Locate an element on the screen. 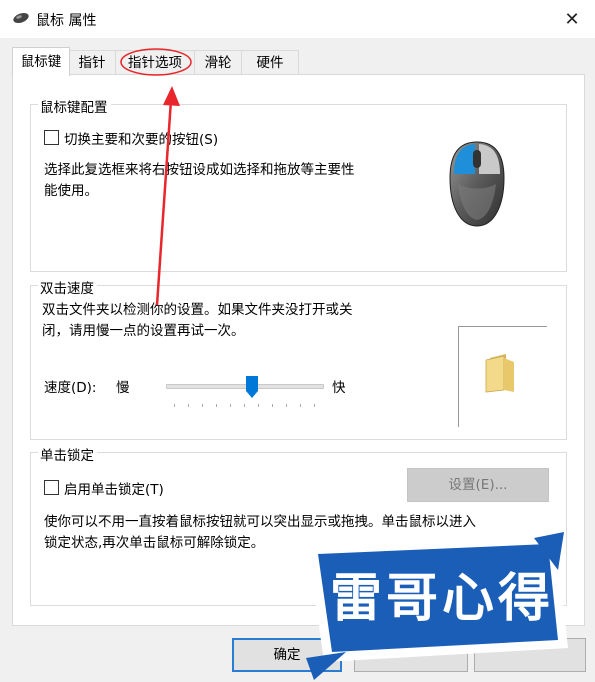 This screenshot has width=595, height=682. fast-label: 快 is located at coordinates (339, 388).